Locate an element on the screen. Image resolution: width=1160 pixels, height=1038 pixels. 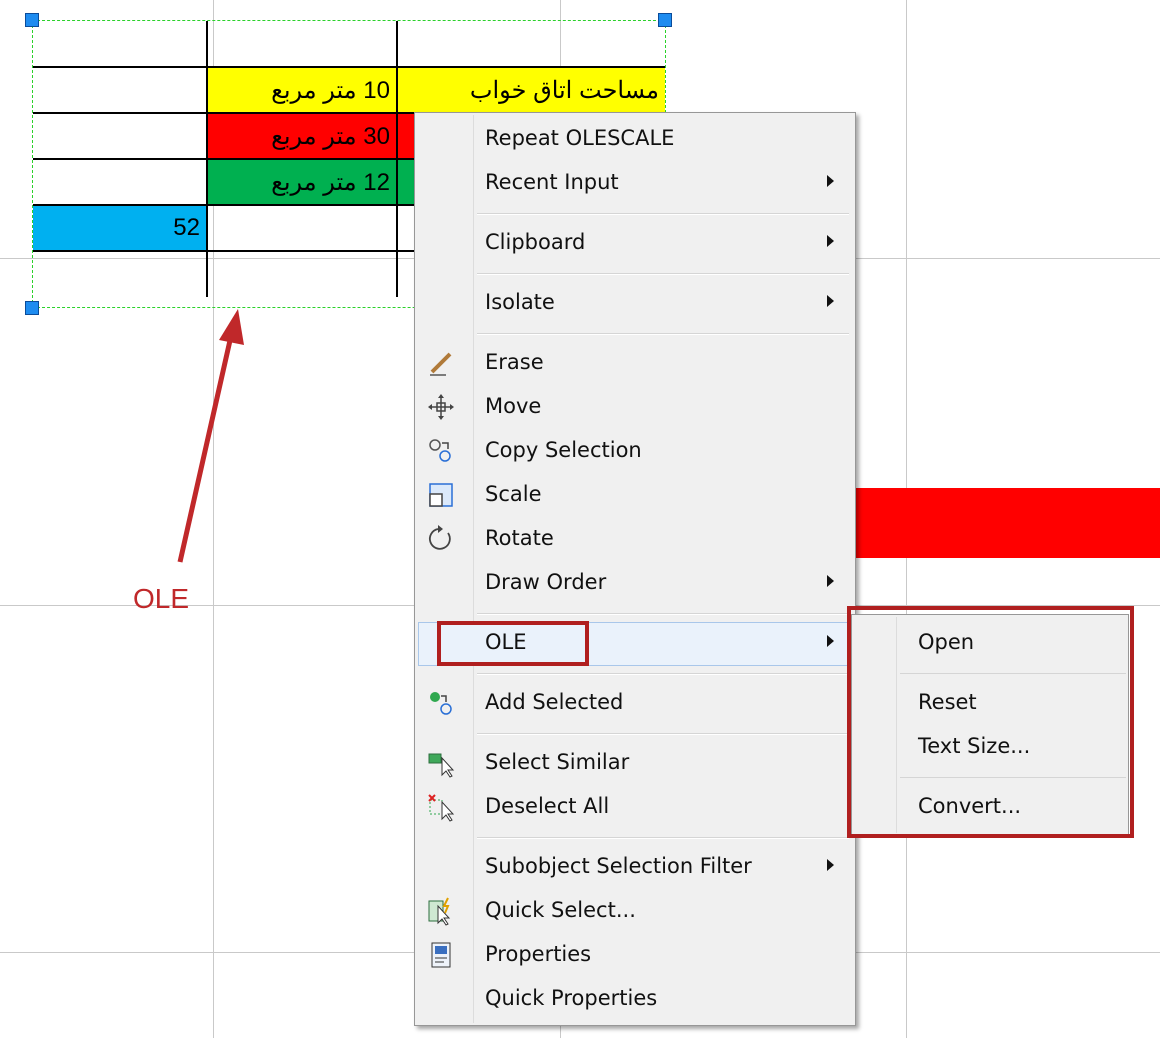
menu-item-clipboard: Clipboard is located at coordinates (635, 243).